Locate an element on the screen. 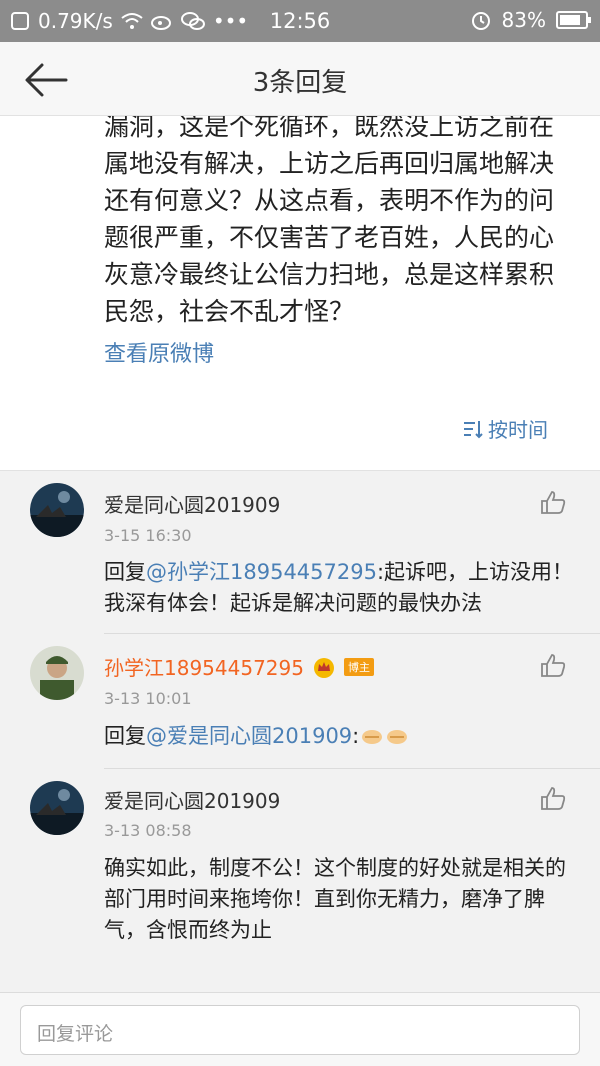 Image resolution: width=600 pixels, height=1066 pixels. page-title: 3条回复 is located at coordinates (300, 83).